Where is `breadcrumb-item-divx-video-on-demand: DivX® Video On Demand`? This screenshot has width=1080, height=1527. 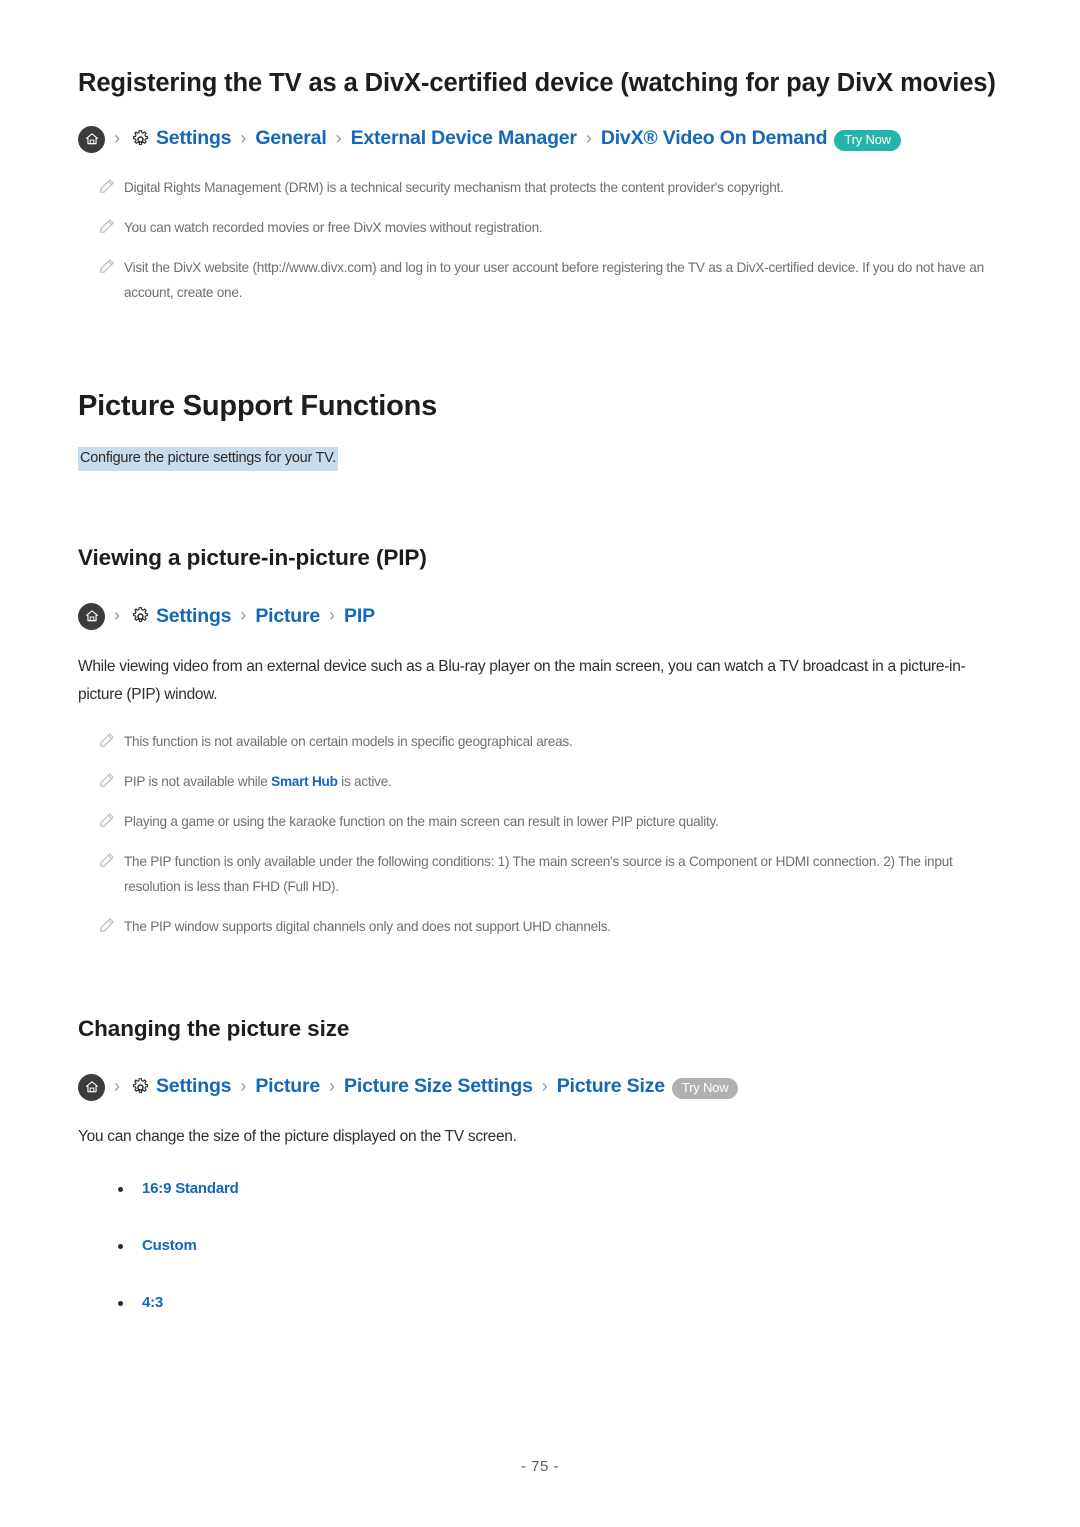 breadcrumb-item-divx-video-on-demand: DivX® Video On Demand is located at coordinates (714, 139).